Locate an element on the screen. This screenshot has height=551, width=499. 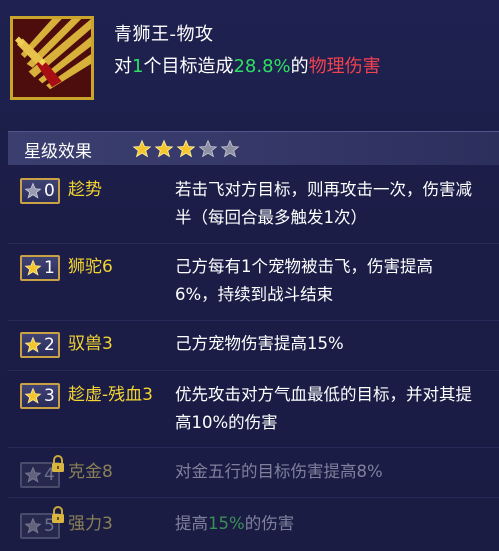
skill-icon is located at coordinates (52, 58).